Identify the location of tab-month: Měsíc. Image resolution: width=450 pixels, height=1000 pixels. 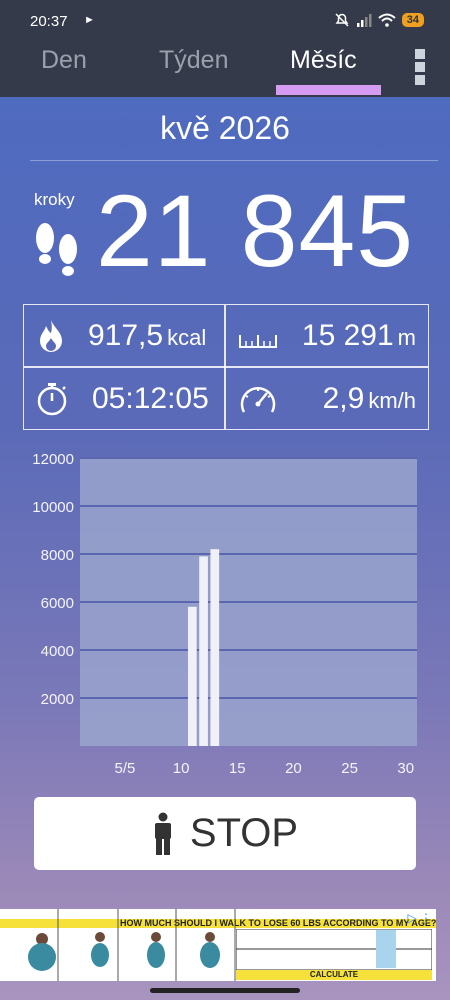
(323, 60).